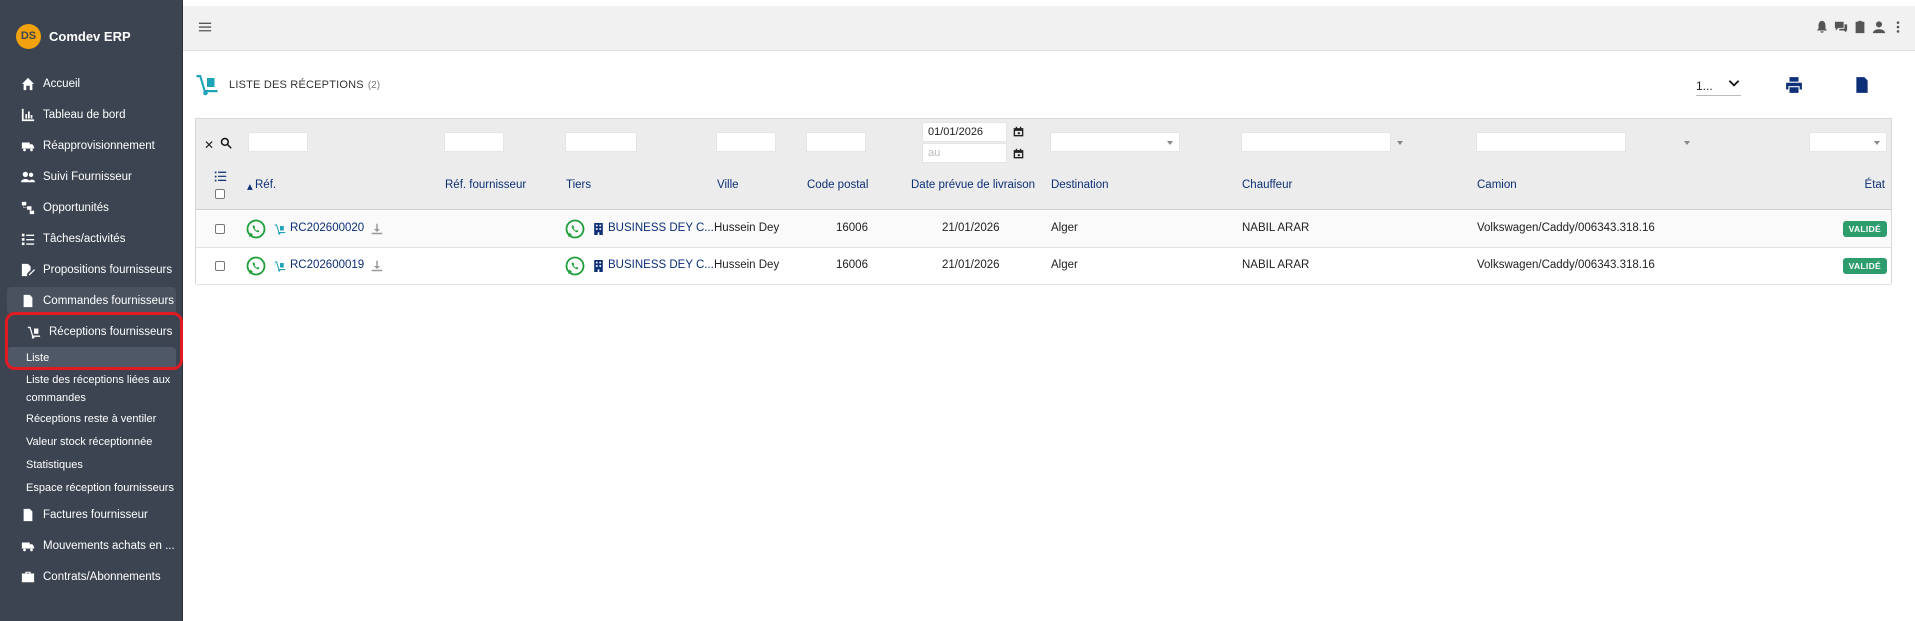 This screenshot has width=1915, height=621. What do you see at coordinates (28, 239) in the screenshot?
I see `tasks-icon` at bounding box center [28, 239].